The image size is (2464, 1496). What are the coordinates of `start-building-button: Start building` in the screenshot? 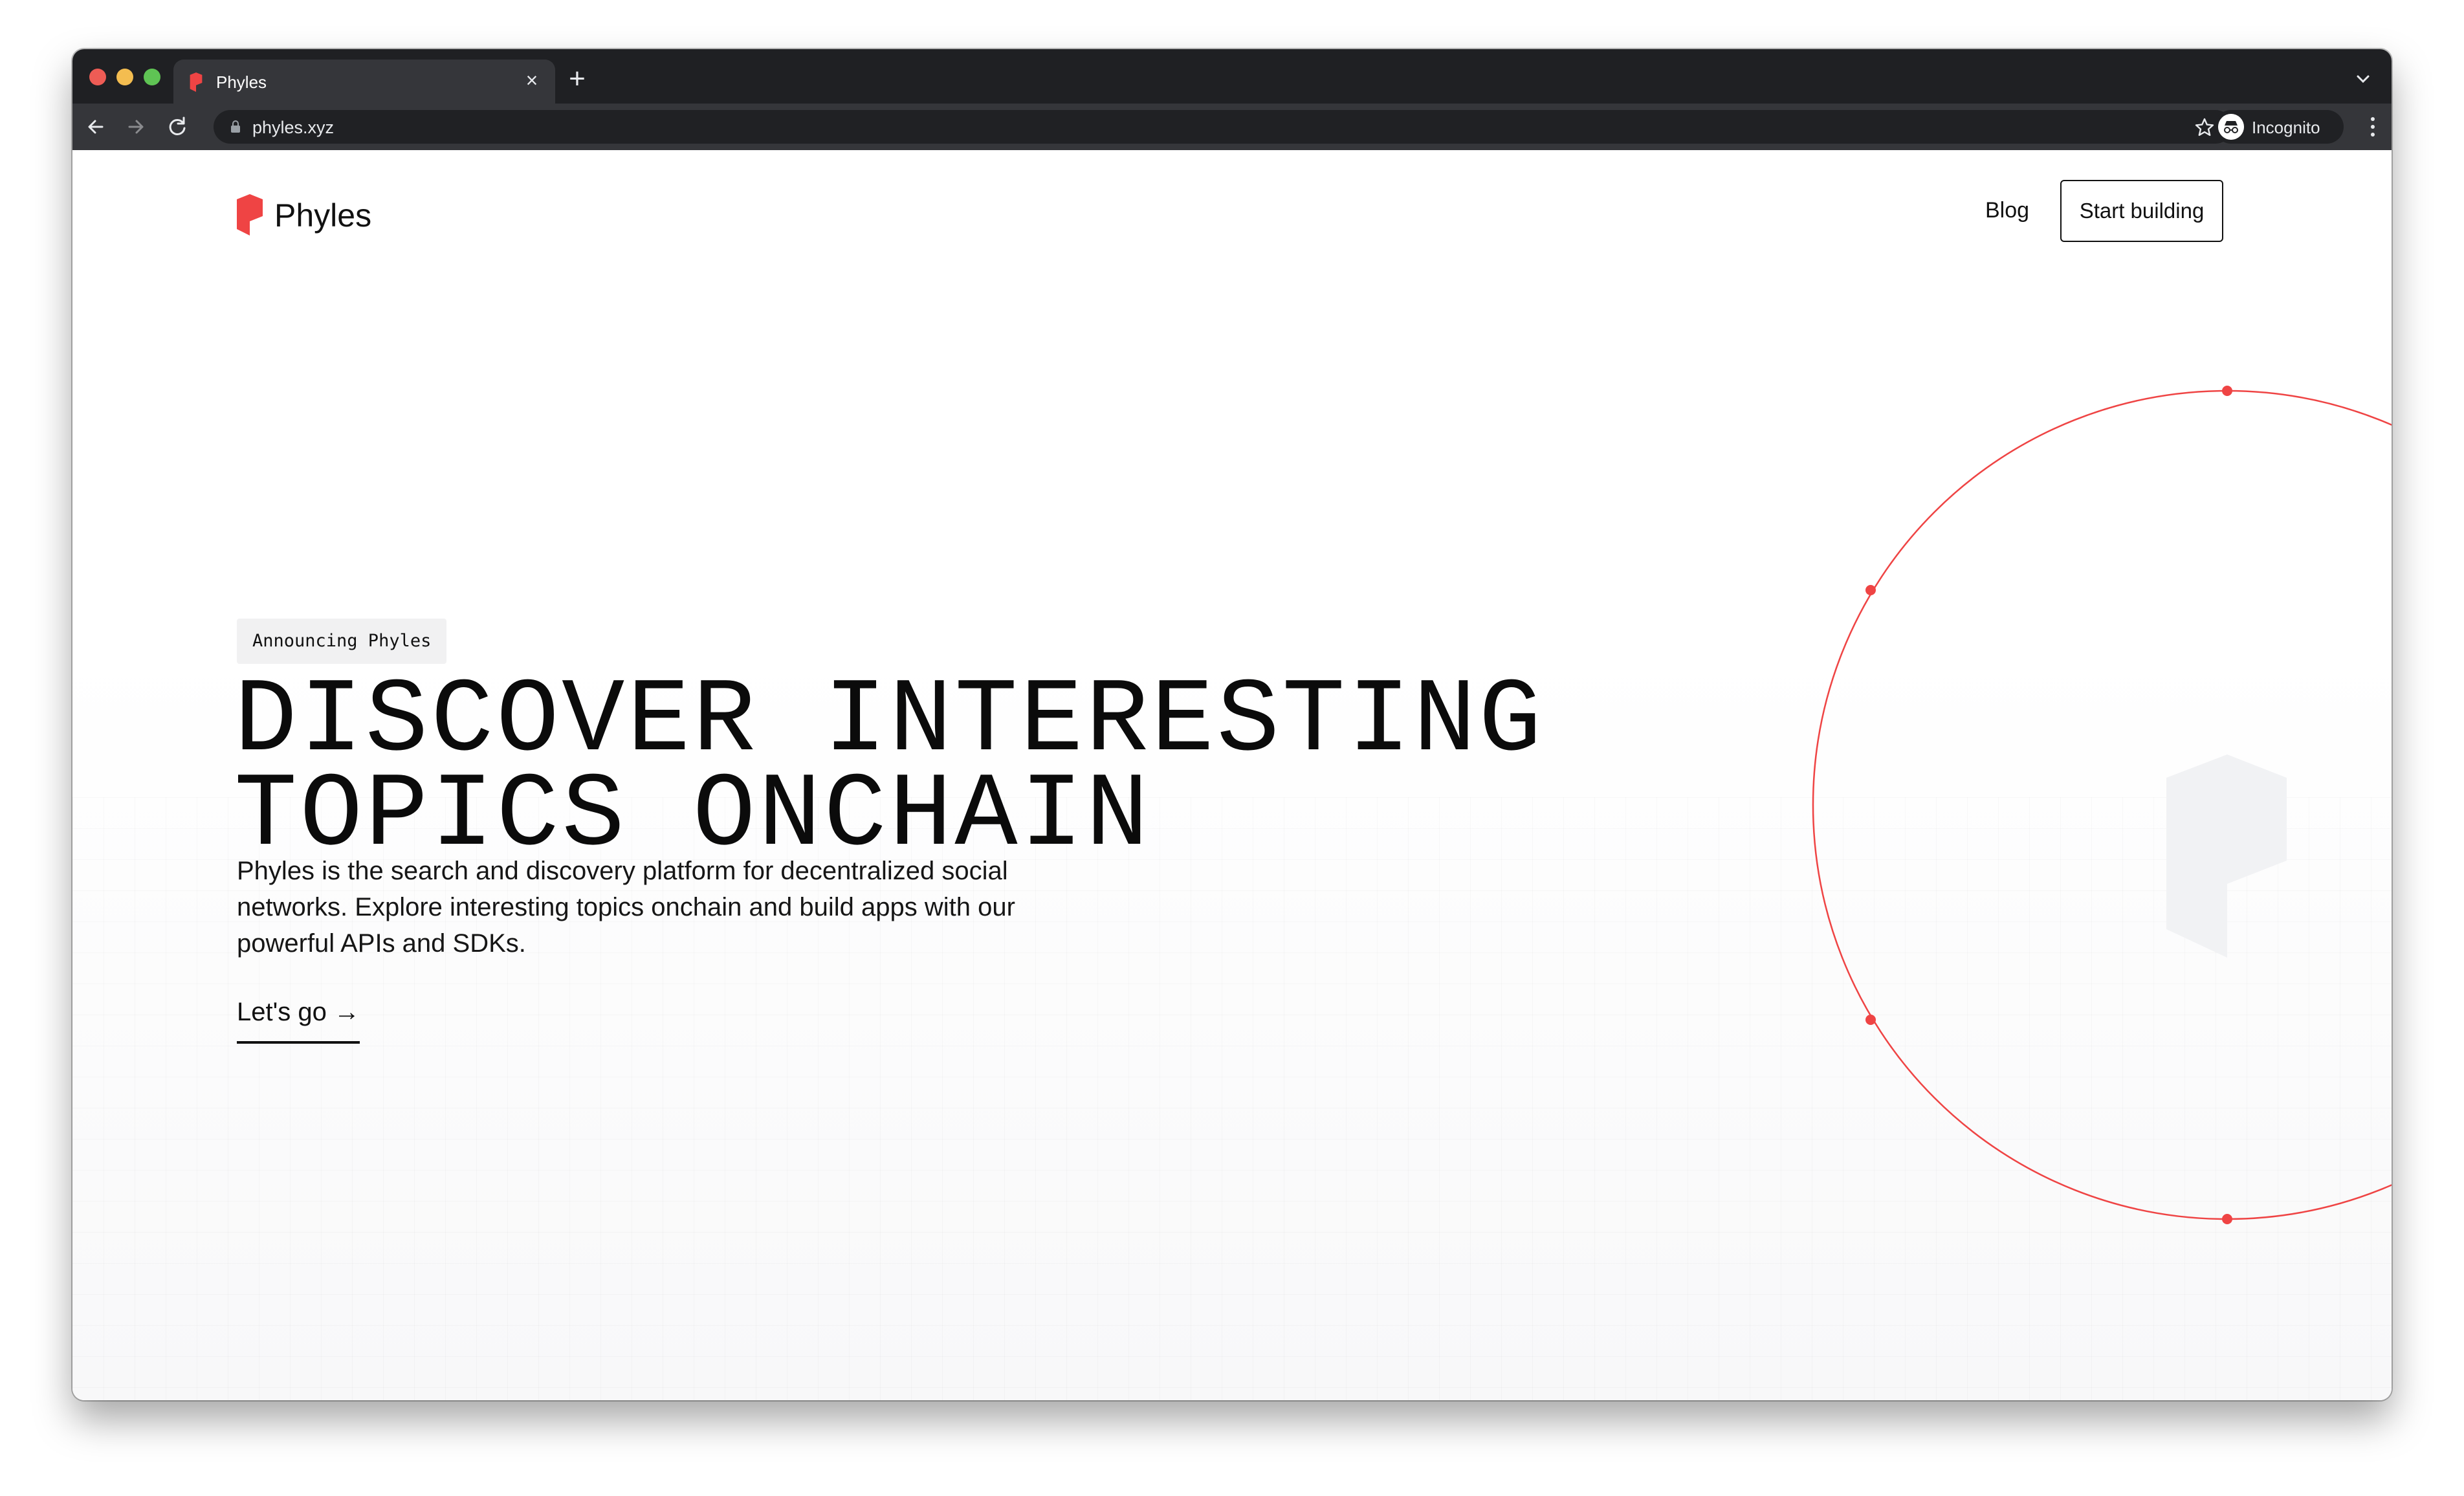 It's located at (2141, 211).